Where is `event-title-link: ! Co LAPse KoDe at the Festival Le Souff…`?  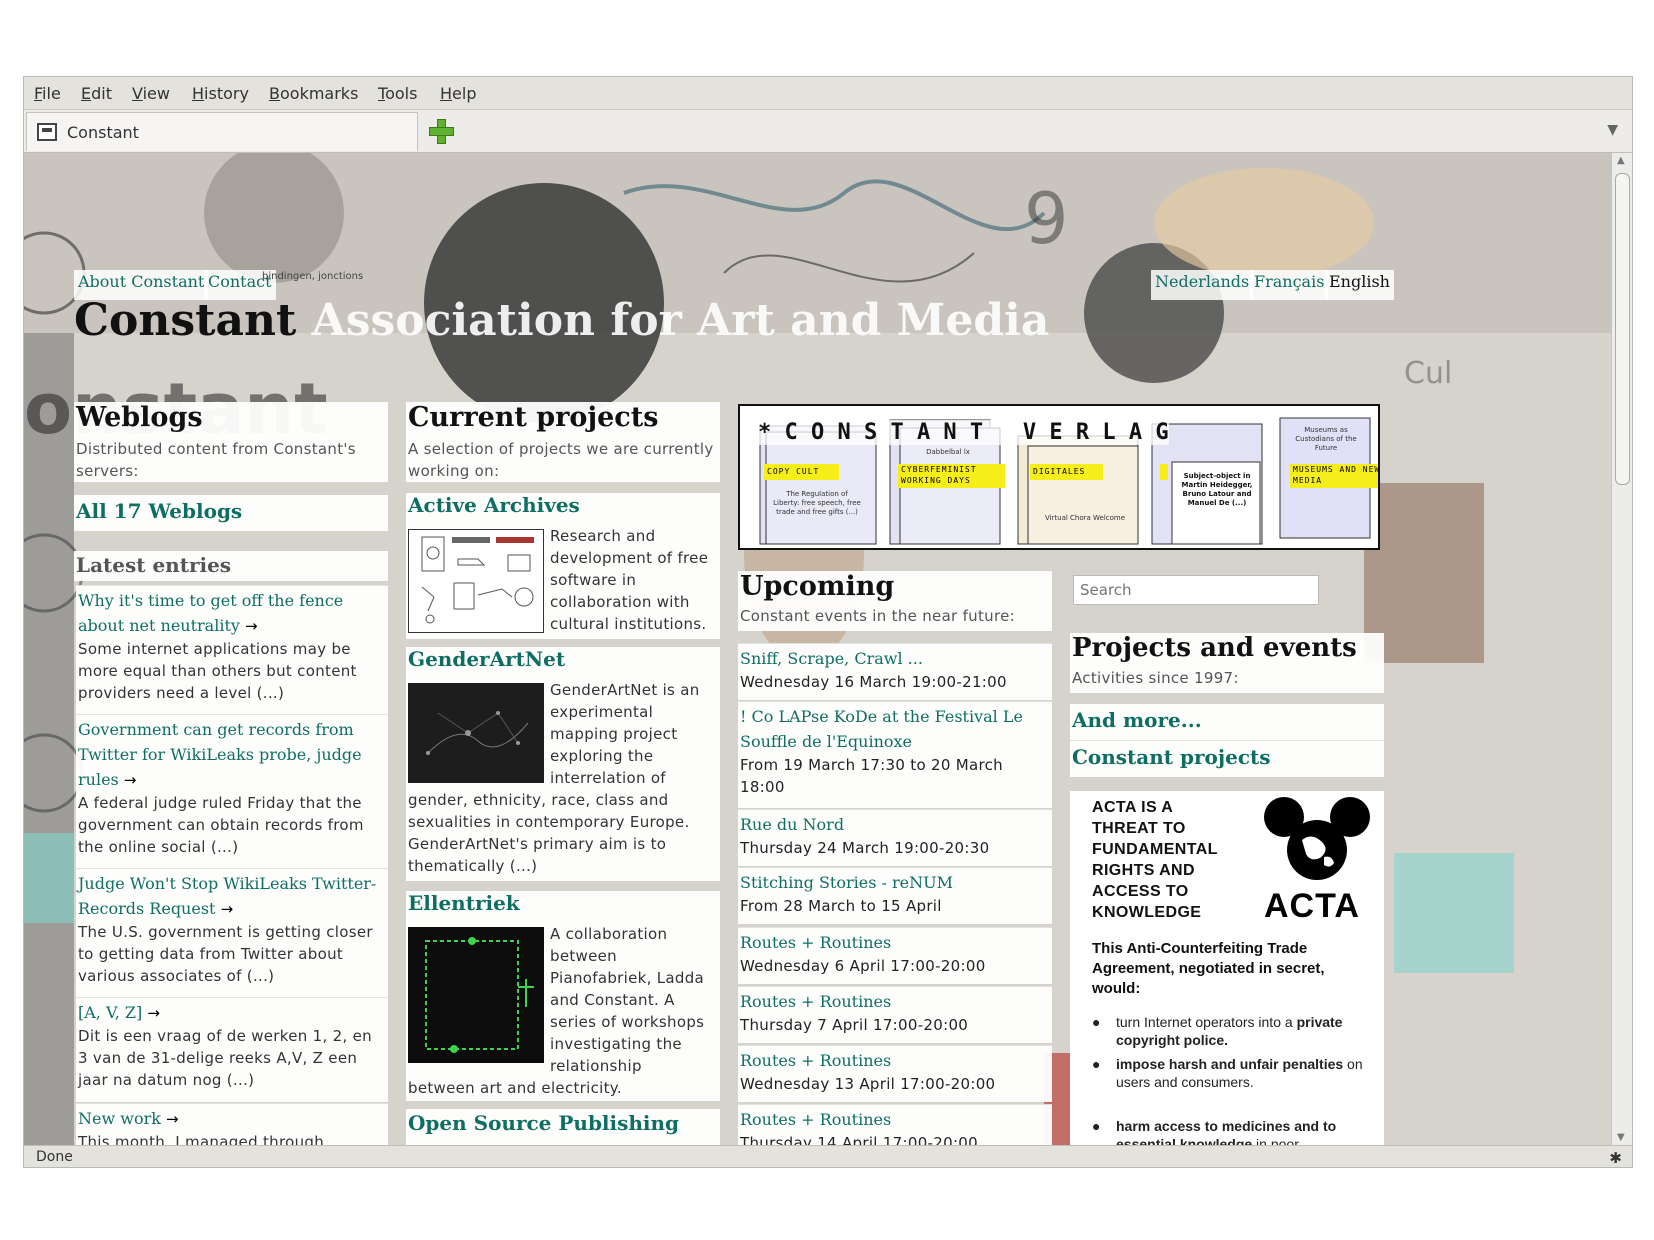 event-title-link: ! Co LAPse KoDe at the Festival Le Souff… is located at coordinates (895, 728).